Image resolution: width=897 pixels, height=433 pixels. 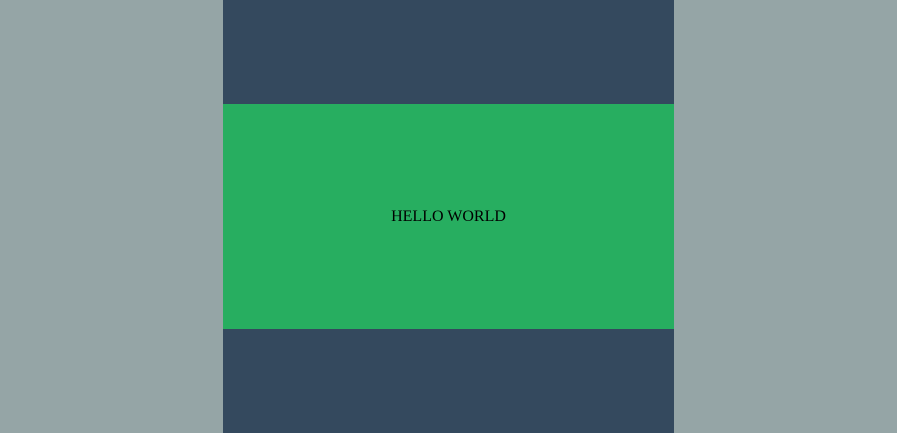 I want to click on top-band, so click(x=448, y=52).